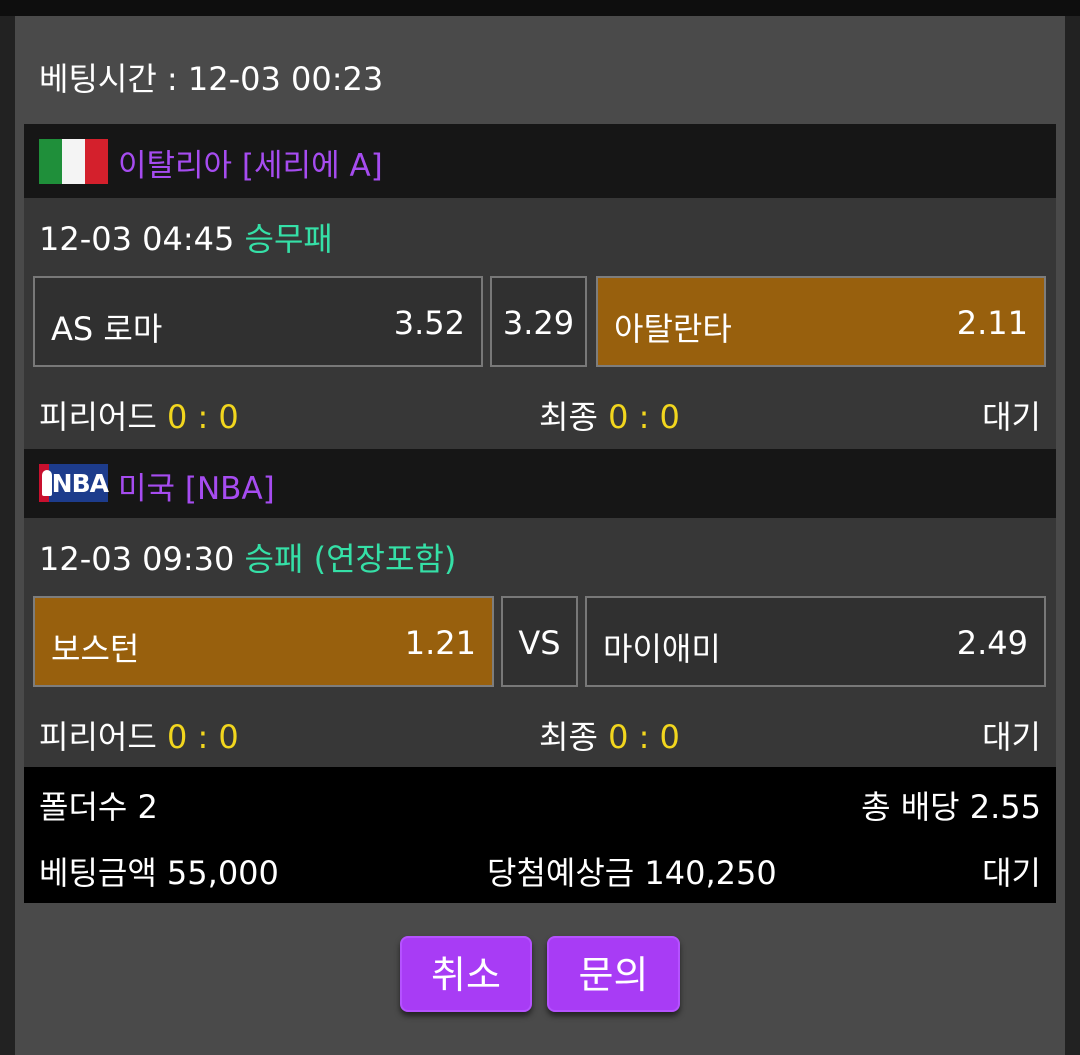 This screenshot has height=1055, width=1080. What do you see at coordinates (613, 974) in the screenshot?
I see `inquiry-button: 문의` at bounding box center [613, 974].